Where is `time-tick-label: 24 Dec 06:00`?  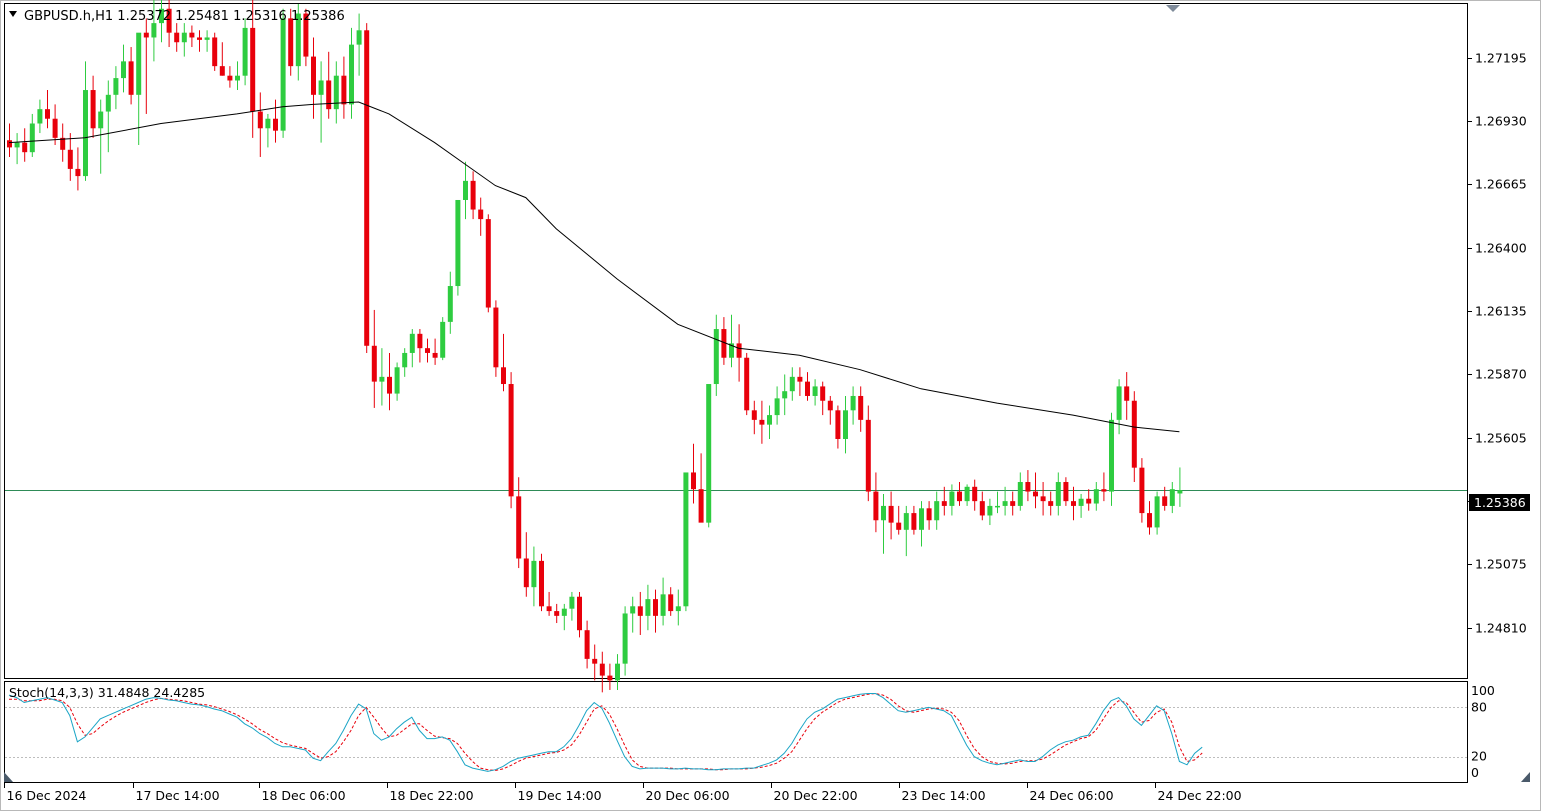
time-tick-label: 24 Dec 06:00 is located at coordinates (1072, 795).